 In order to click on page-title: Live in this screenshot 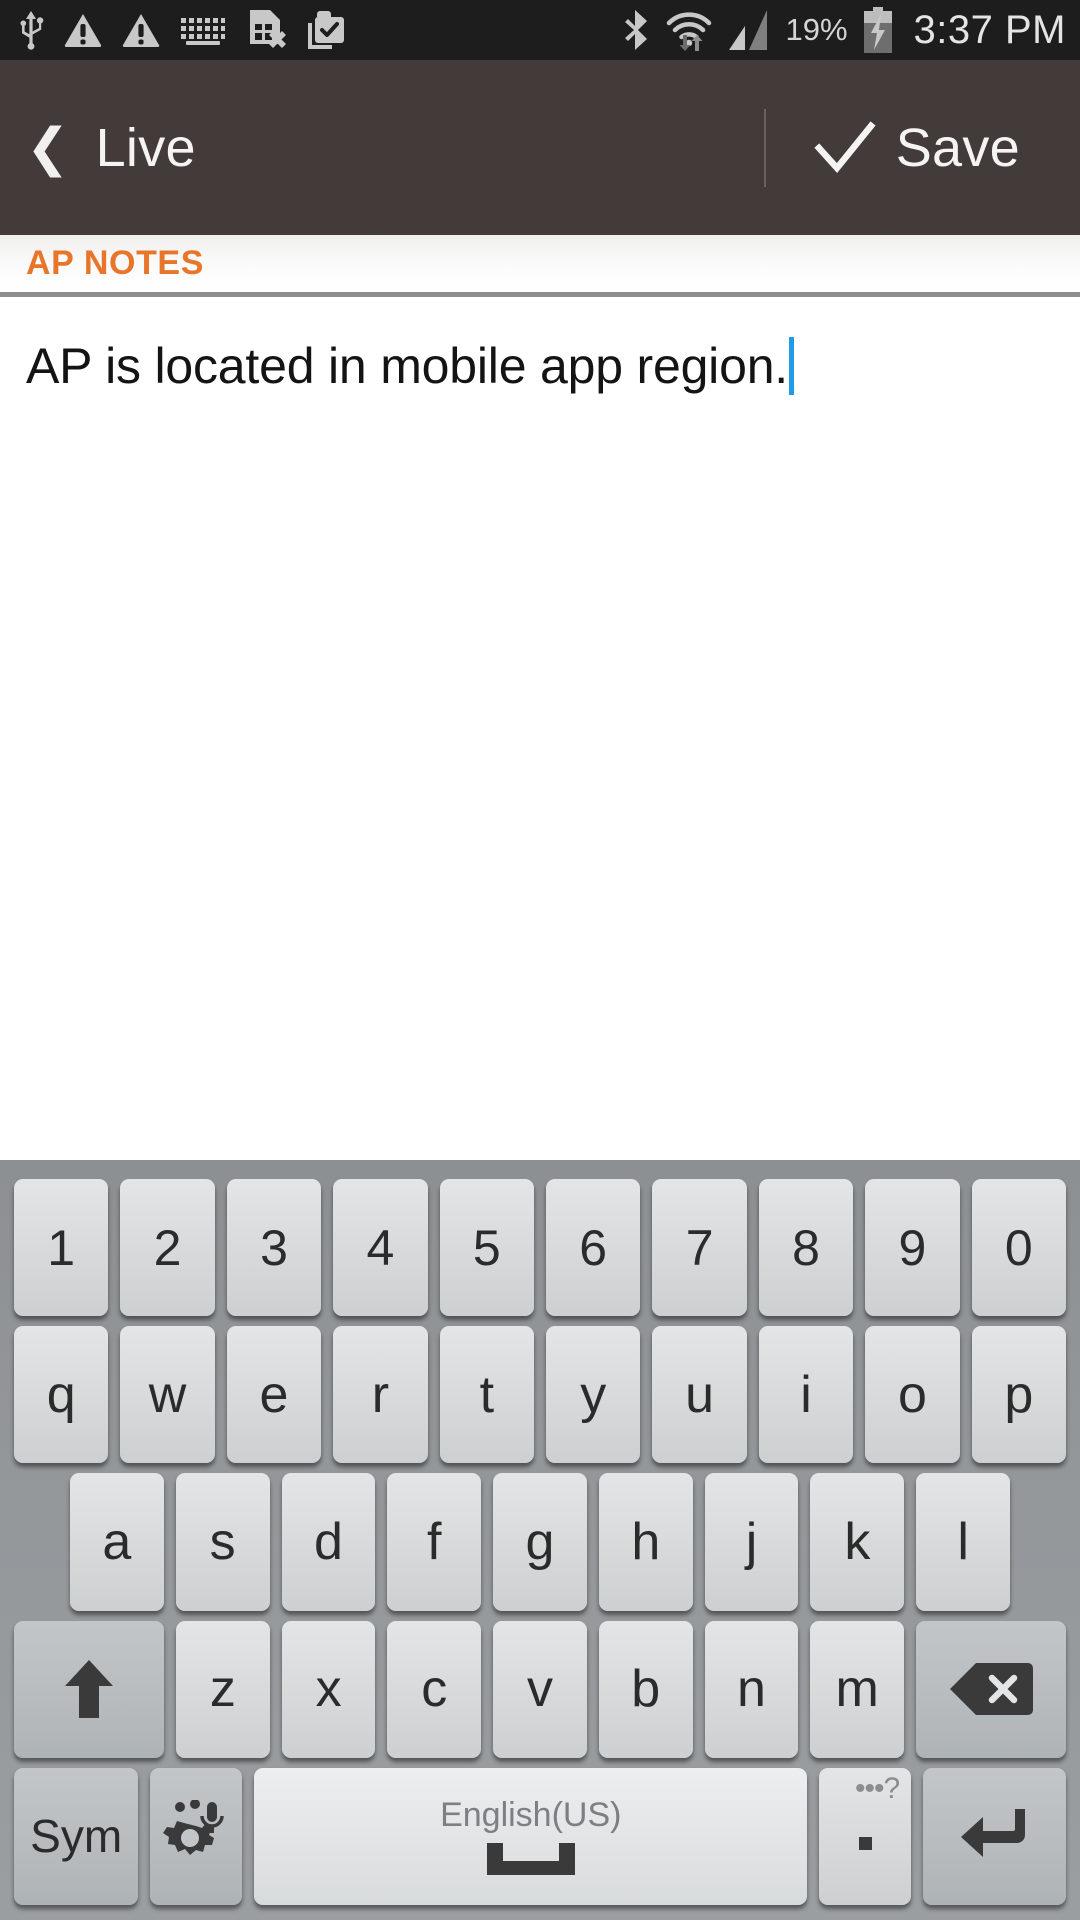, I will do `click(145, 147)`.